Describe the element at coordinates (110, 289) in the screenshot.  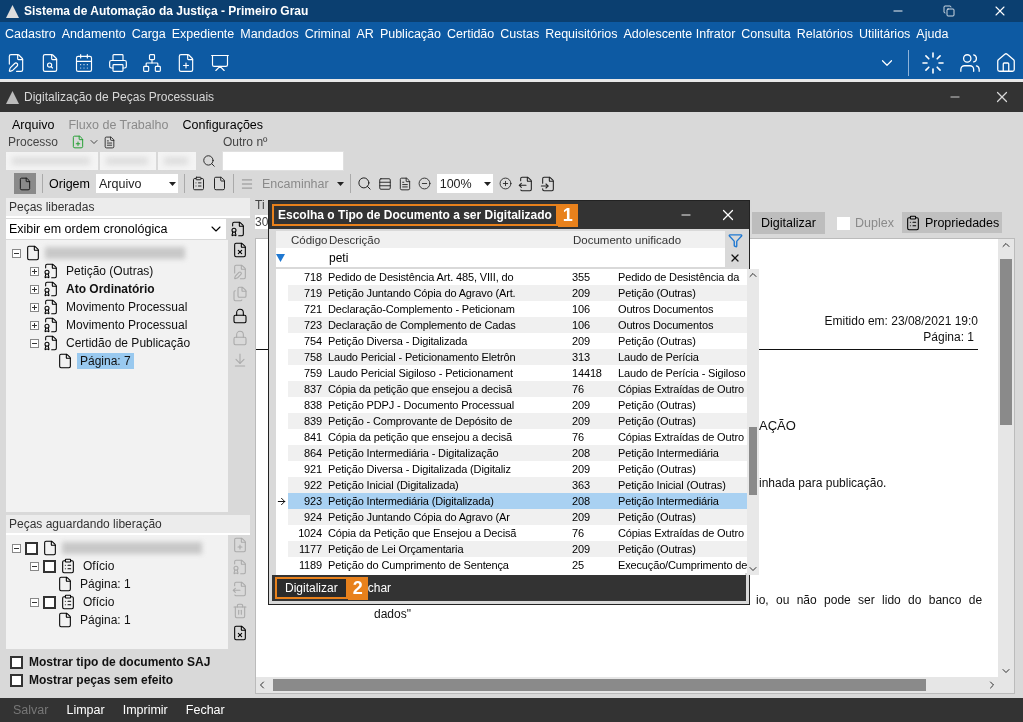
I see `tree-item: Ato Ordinatório` at that location.